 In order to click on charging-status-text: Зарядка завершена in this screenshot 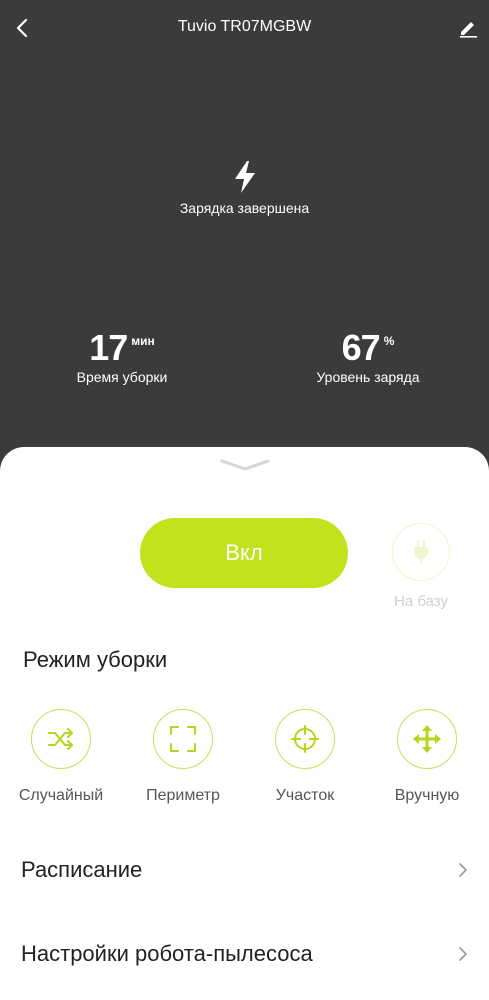, I will do `click(244, 208)`.